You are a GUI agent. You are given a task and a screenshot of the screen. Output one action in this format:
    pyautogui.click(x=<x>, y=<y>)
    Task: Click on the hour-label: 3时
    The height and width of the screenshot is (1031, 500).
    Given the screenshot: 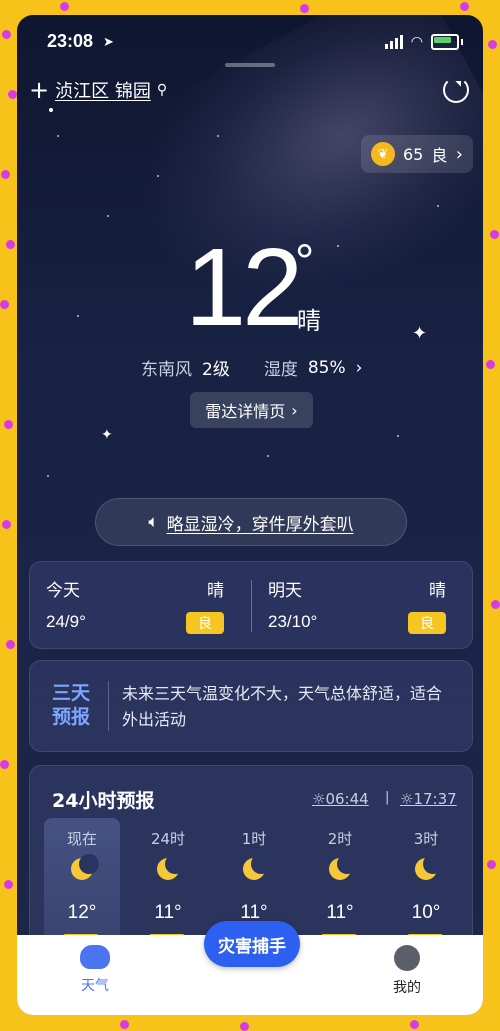 What is the action you would take?
    pyautogui.click(x=426, y=839)
    